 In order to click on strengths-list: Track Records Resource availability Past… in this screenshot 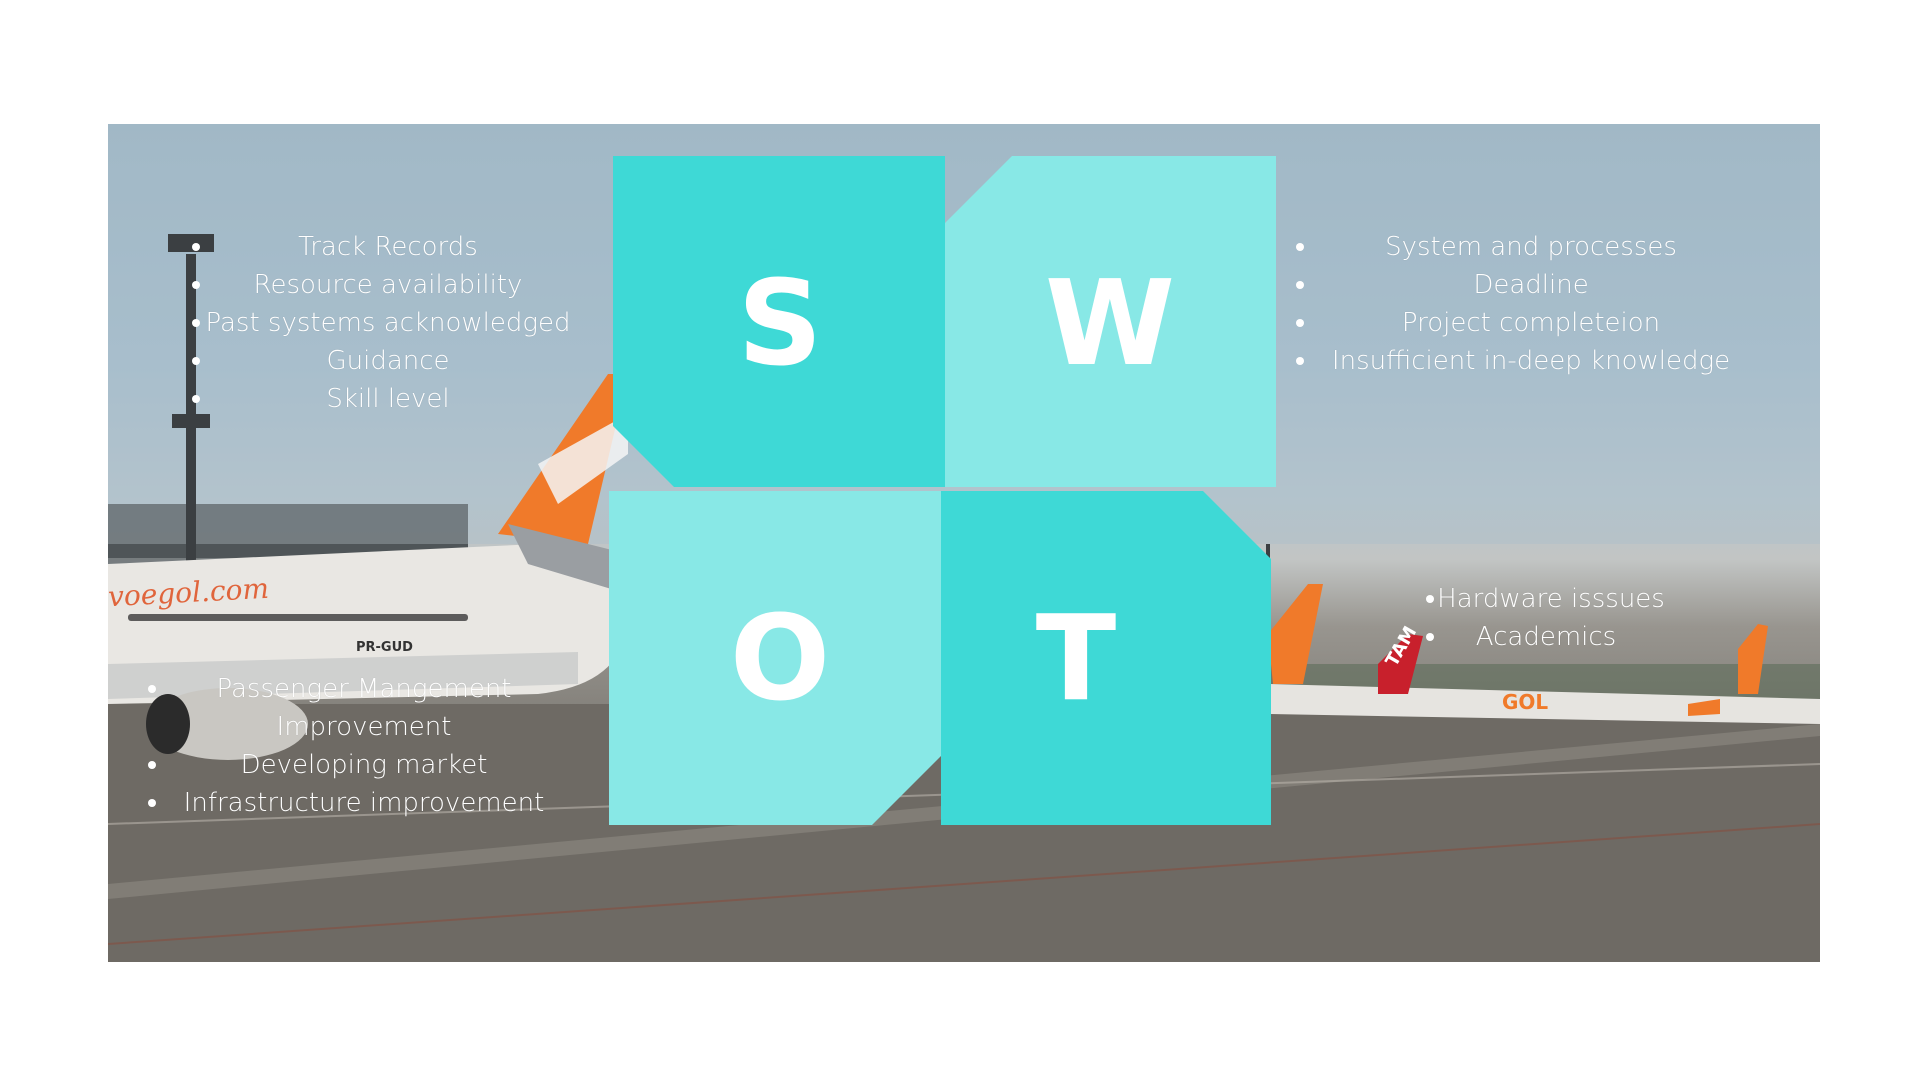, I will do `click(388, 323)`.